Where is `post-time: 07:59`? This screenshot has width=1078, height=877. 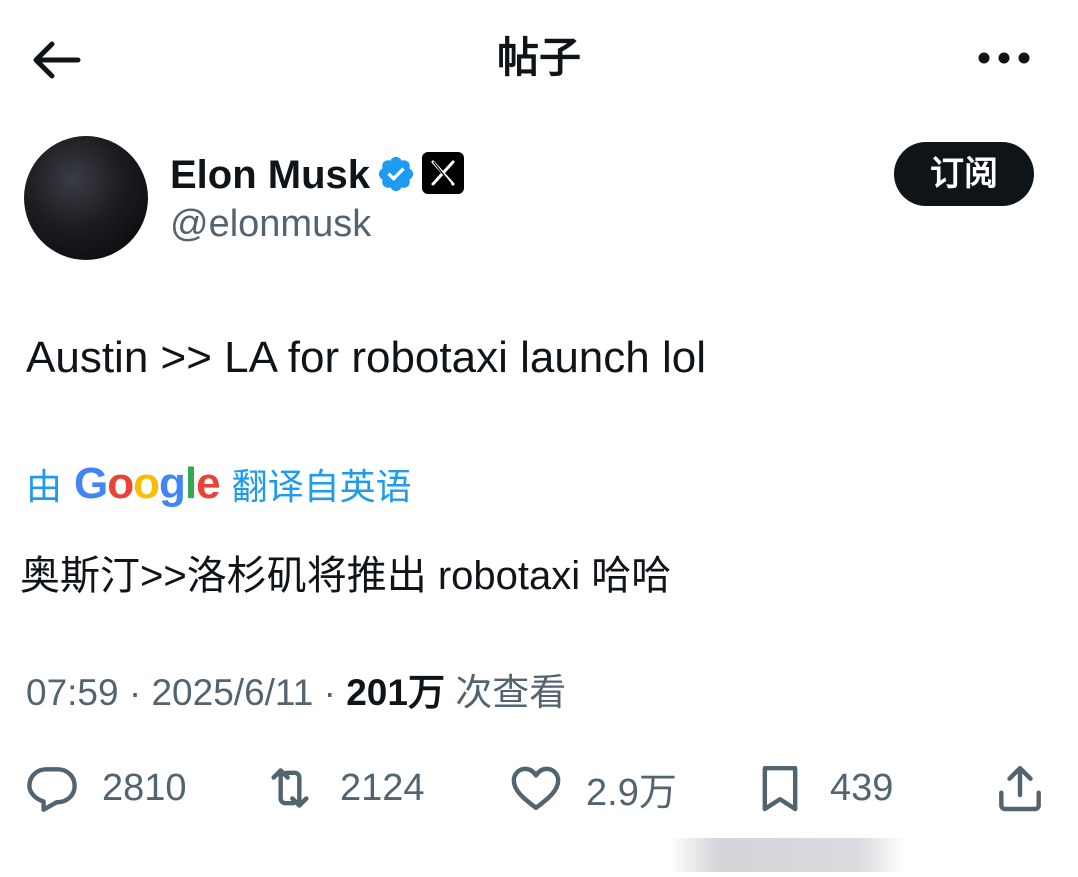
post-time: 07:59 is located at coordinates (72, 692).